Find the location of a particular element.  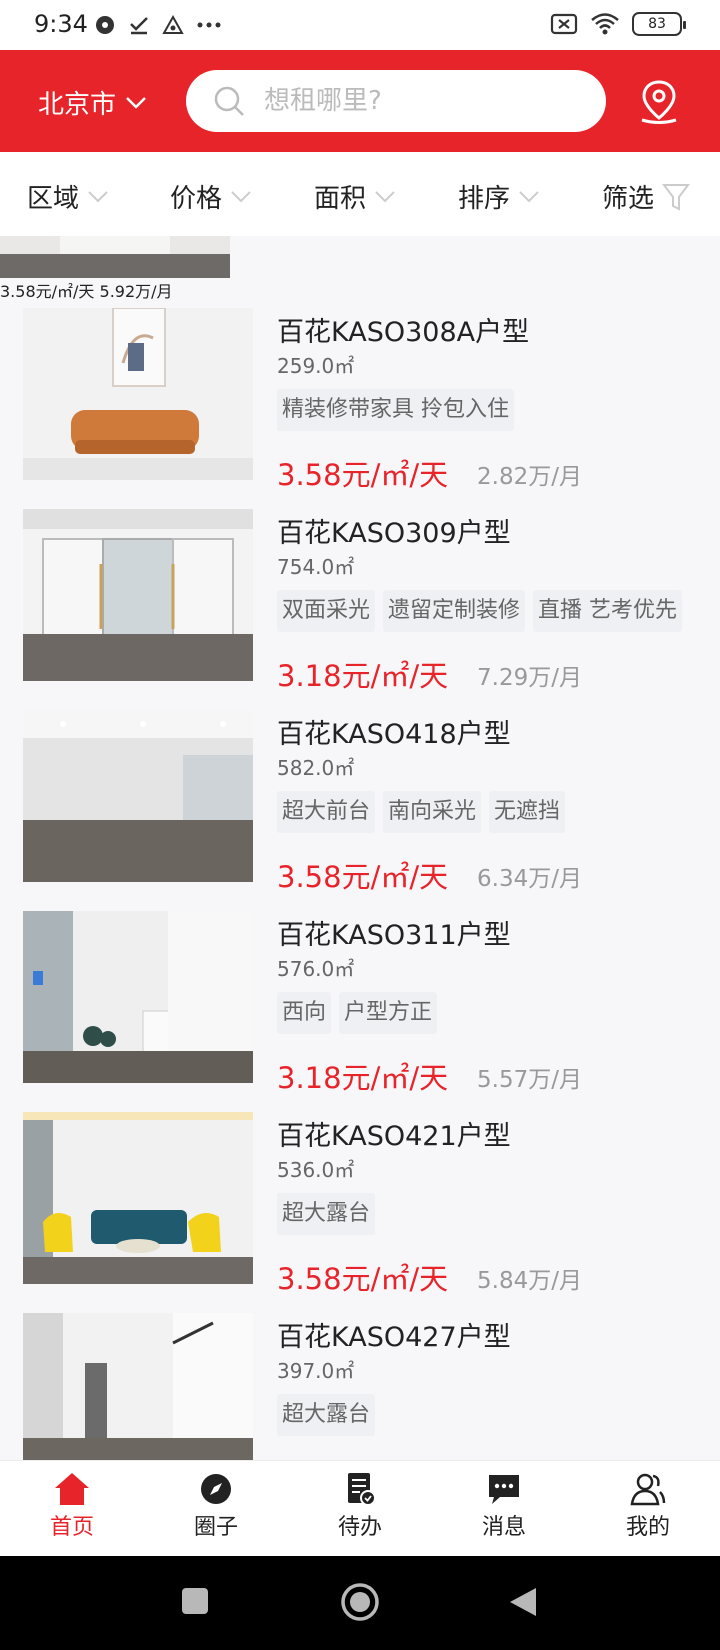

listing-card: 3.58元/㎡/天 5.92万/月 is located at coordinates (360, 268).